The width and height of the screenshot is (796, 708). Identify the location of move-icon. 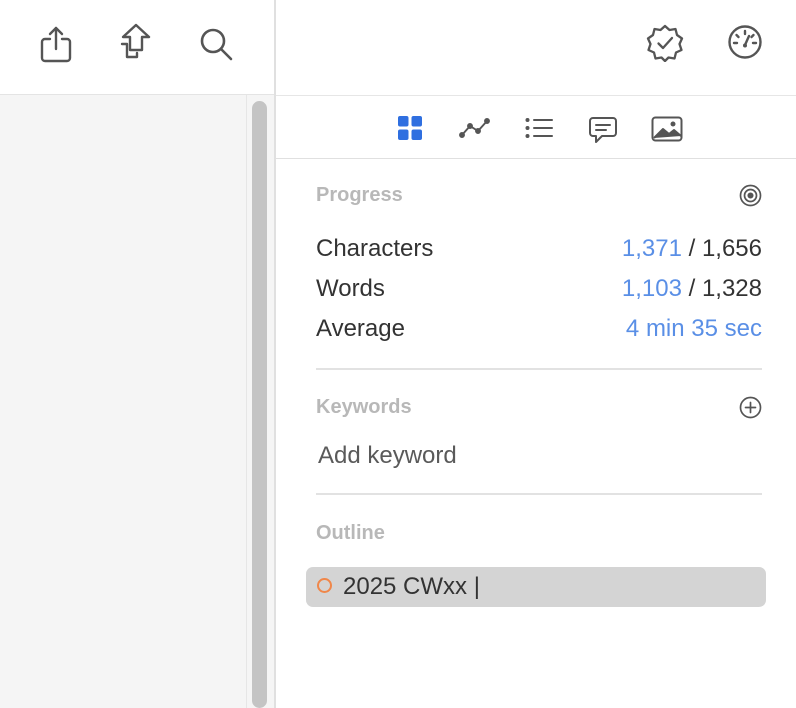
(136, 42).